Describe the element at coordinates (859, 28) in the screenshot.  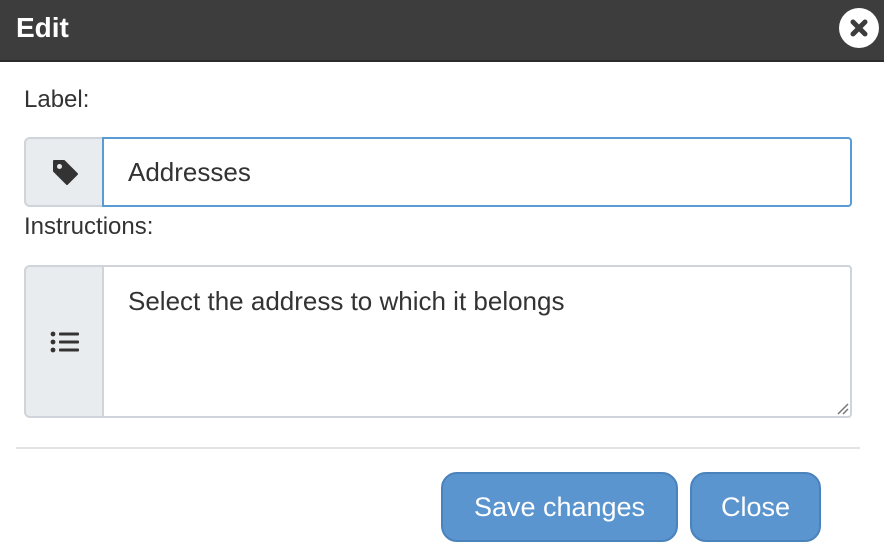
I see `close-icon` at that location.